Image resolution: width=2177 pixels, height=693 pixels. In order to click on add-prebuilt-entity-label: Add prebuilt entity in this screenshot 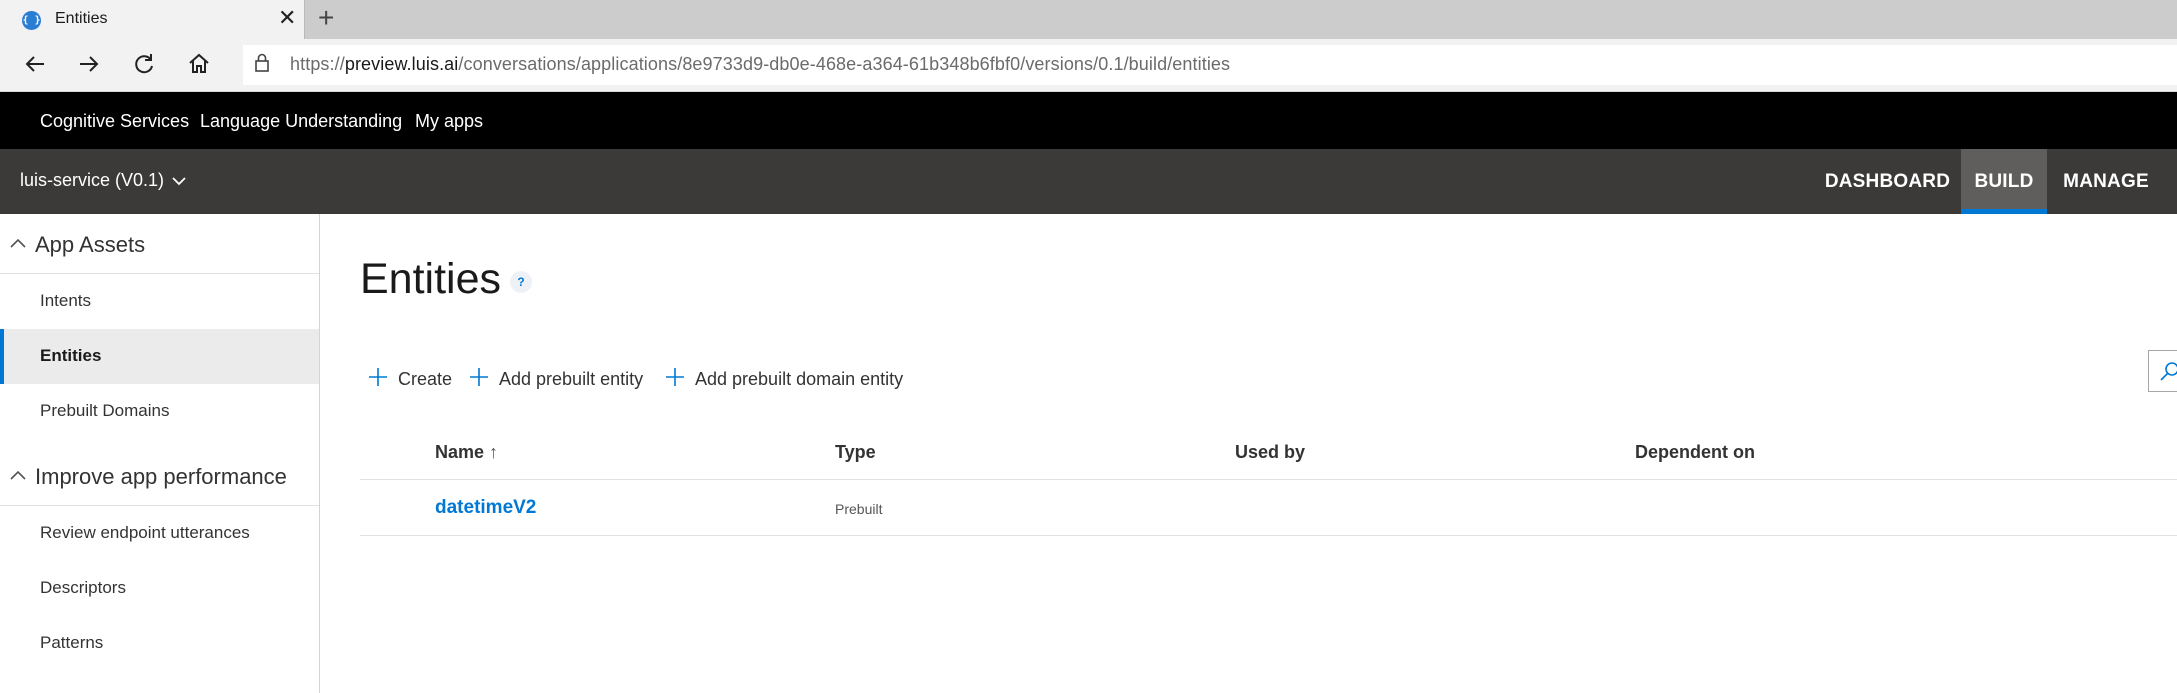, I will do `click(571, 379)`.